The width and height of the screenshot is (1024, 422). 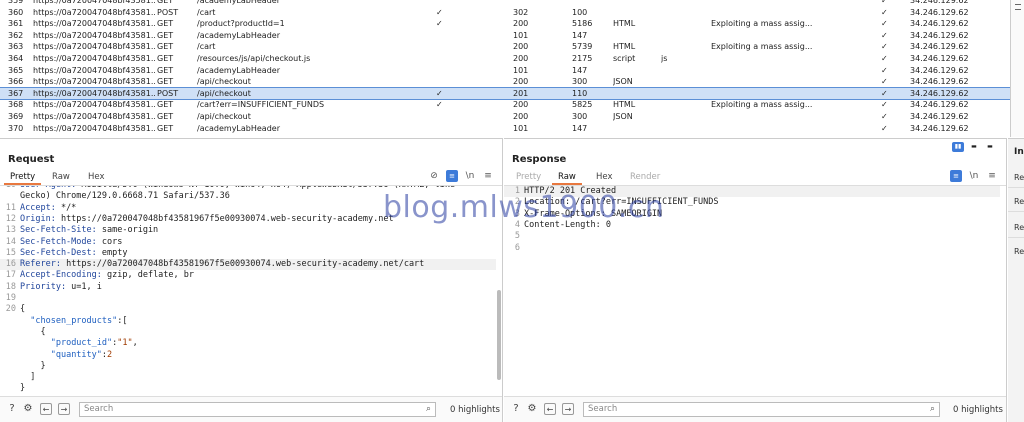 I want to click on cell-length: 5825, so click(x=582, y=105).